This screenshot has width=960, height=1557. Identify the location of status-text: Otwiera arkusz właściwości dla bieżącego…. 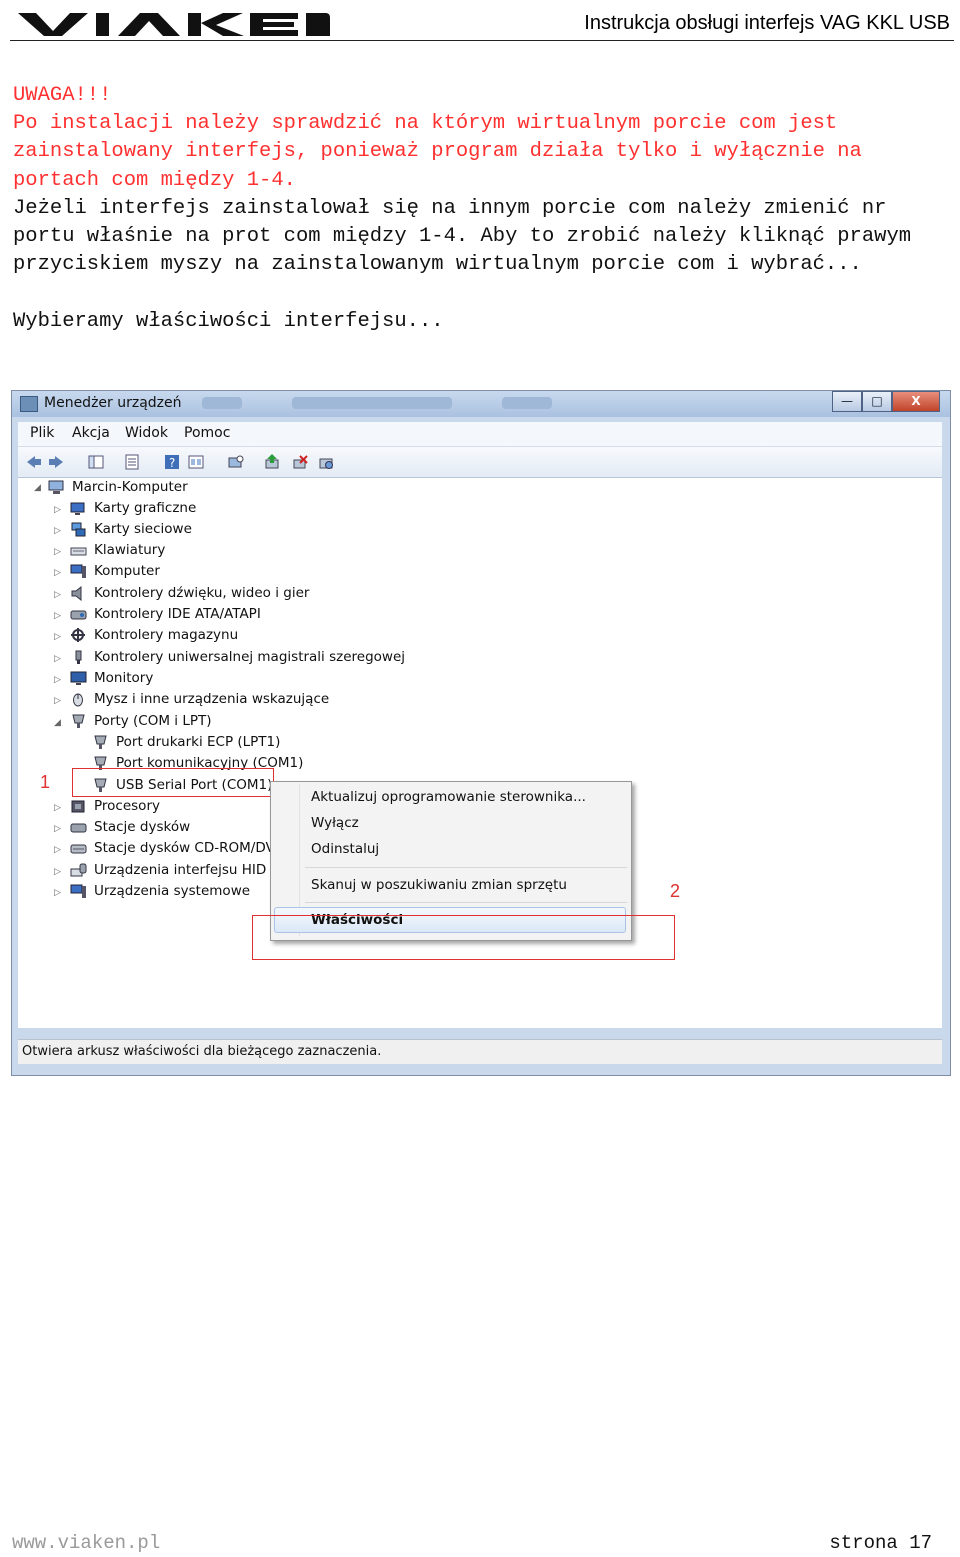
(202, 1051).